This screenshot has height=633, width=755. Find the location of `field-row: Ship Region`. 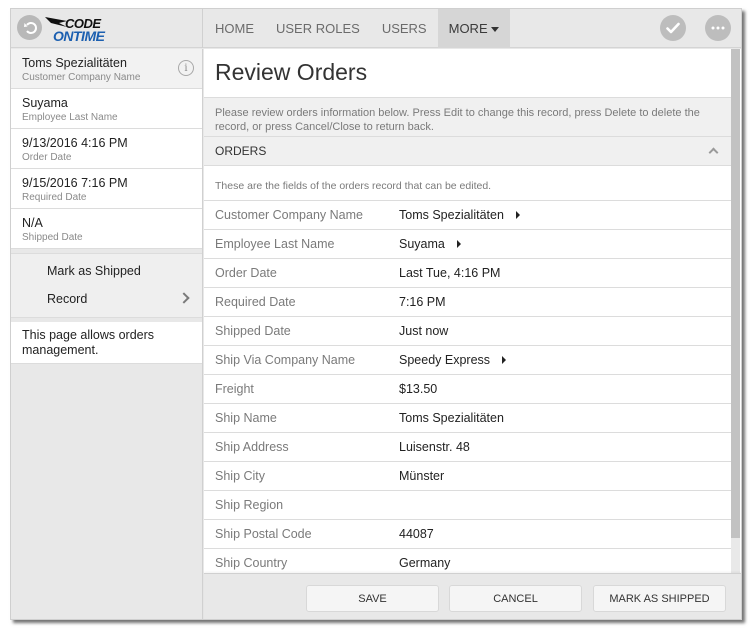

field-row: Ship Region is located at coordinates (467, 505).